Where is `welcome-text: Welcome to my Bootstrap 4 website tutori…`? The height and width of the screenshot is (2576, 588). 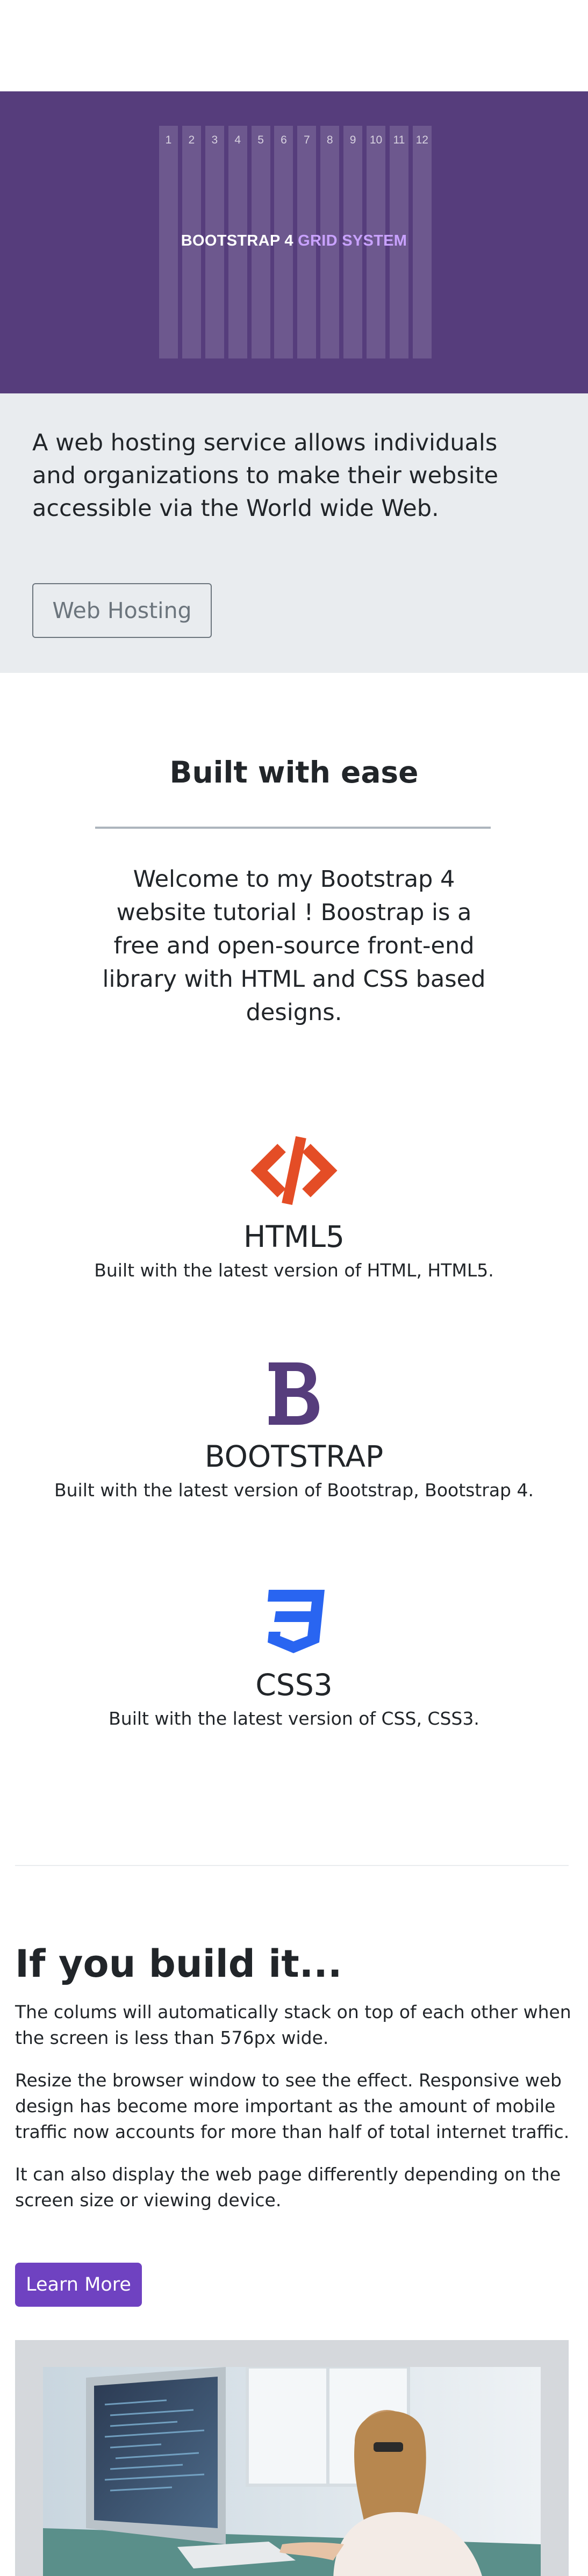
welcome-text: Welcome to my Bootstrap 4 website tutori… is located at coordinates (294, 946).